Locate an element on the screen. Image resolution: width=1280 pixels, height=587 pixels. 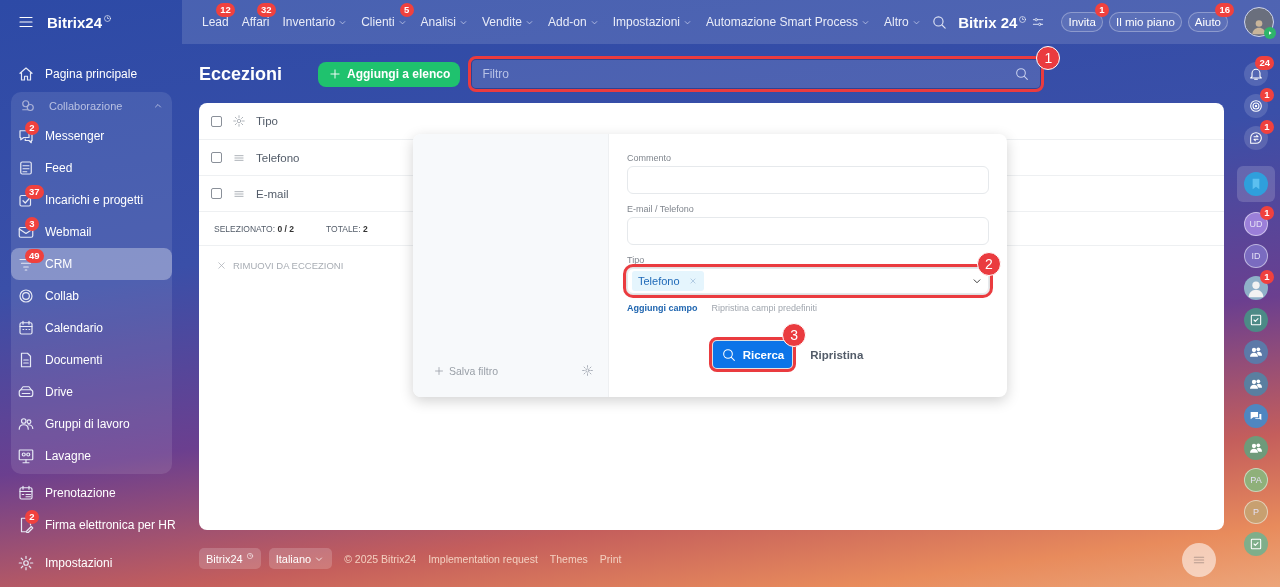
header-button: Invita is located at coordinates (1082, 22).